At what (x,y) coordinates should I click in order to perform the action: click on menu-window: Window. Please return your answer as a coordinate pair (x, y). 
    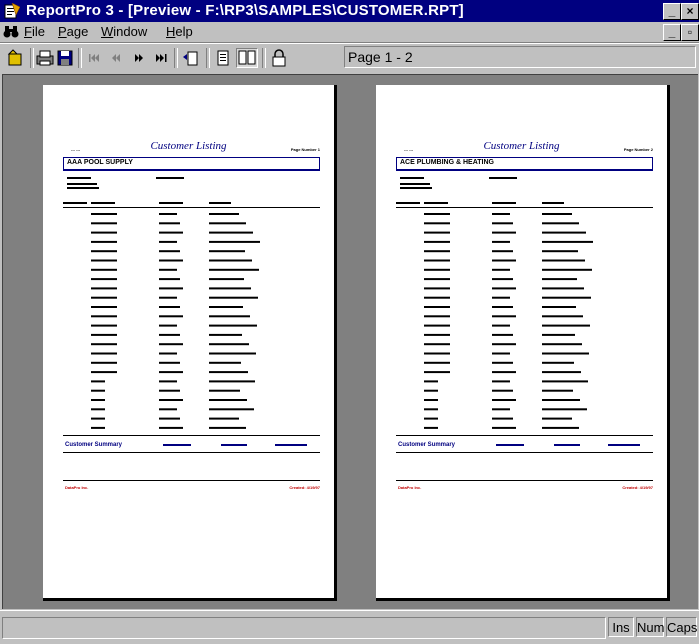
    Looking at the image, I should click on (124, 31).